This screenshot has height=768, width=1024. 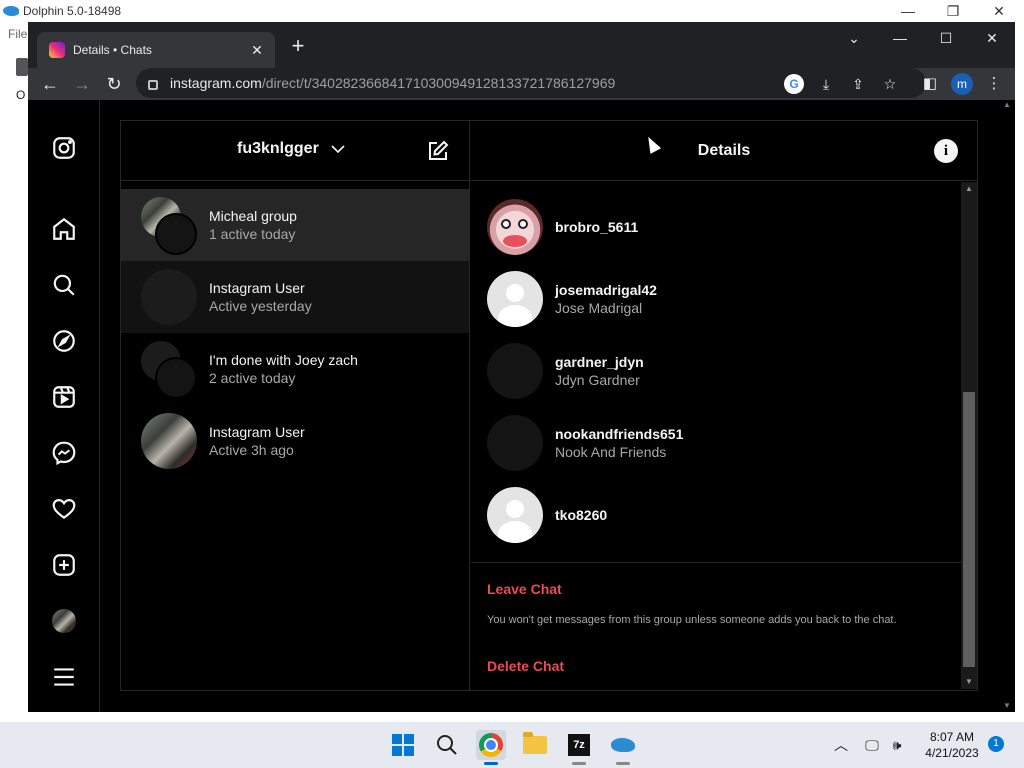 I want to click on member-username: josemadrigal42, so click(x=606, y=290).